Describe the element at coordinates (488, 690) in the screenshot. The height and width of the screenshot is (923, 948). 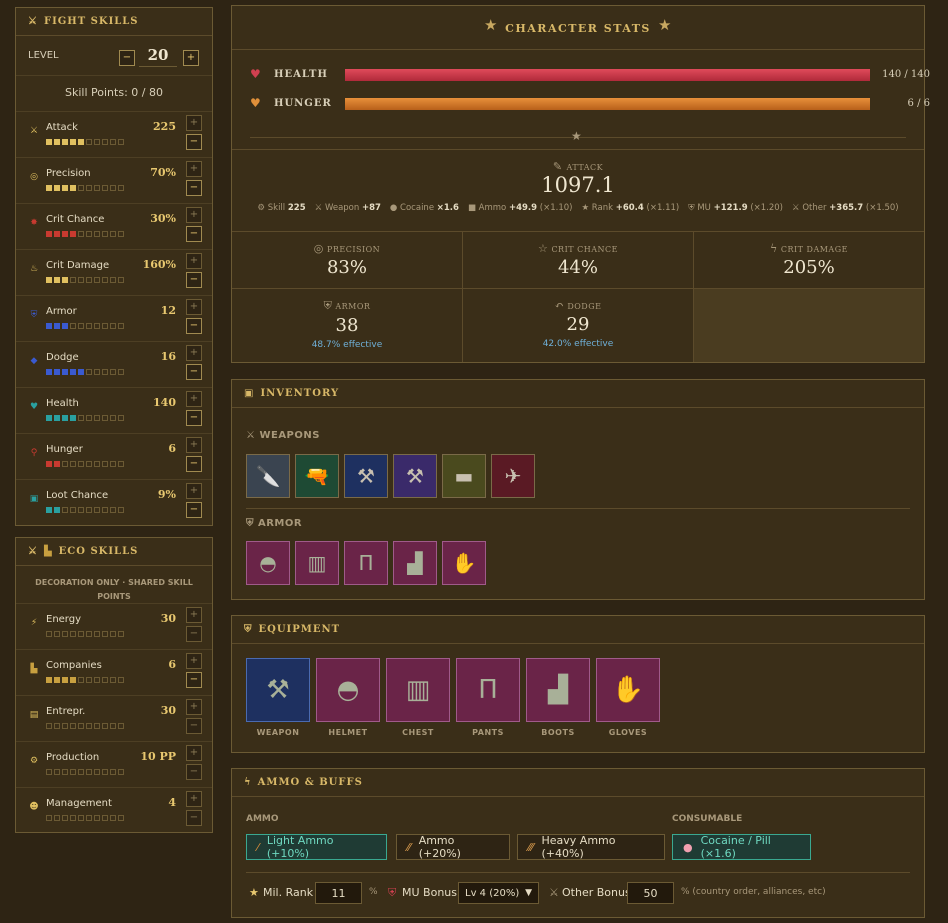
I see `equipment-slot-pants: Π` at that location.